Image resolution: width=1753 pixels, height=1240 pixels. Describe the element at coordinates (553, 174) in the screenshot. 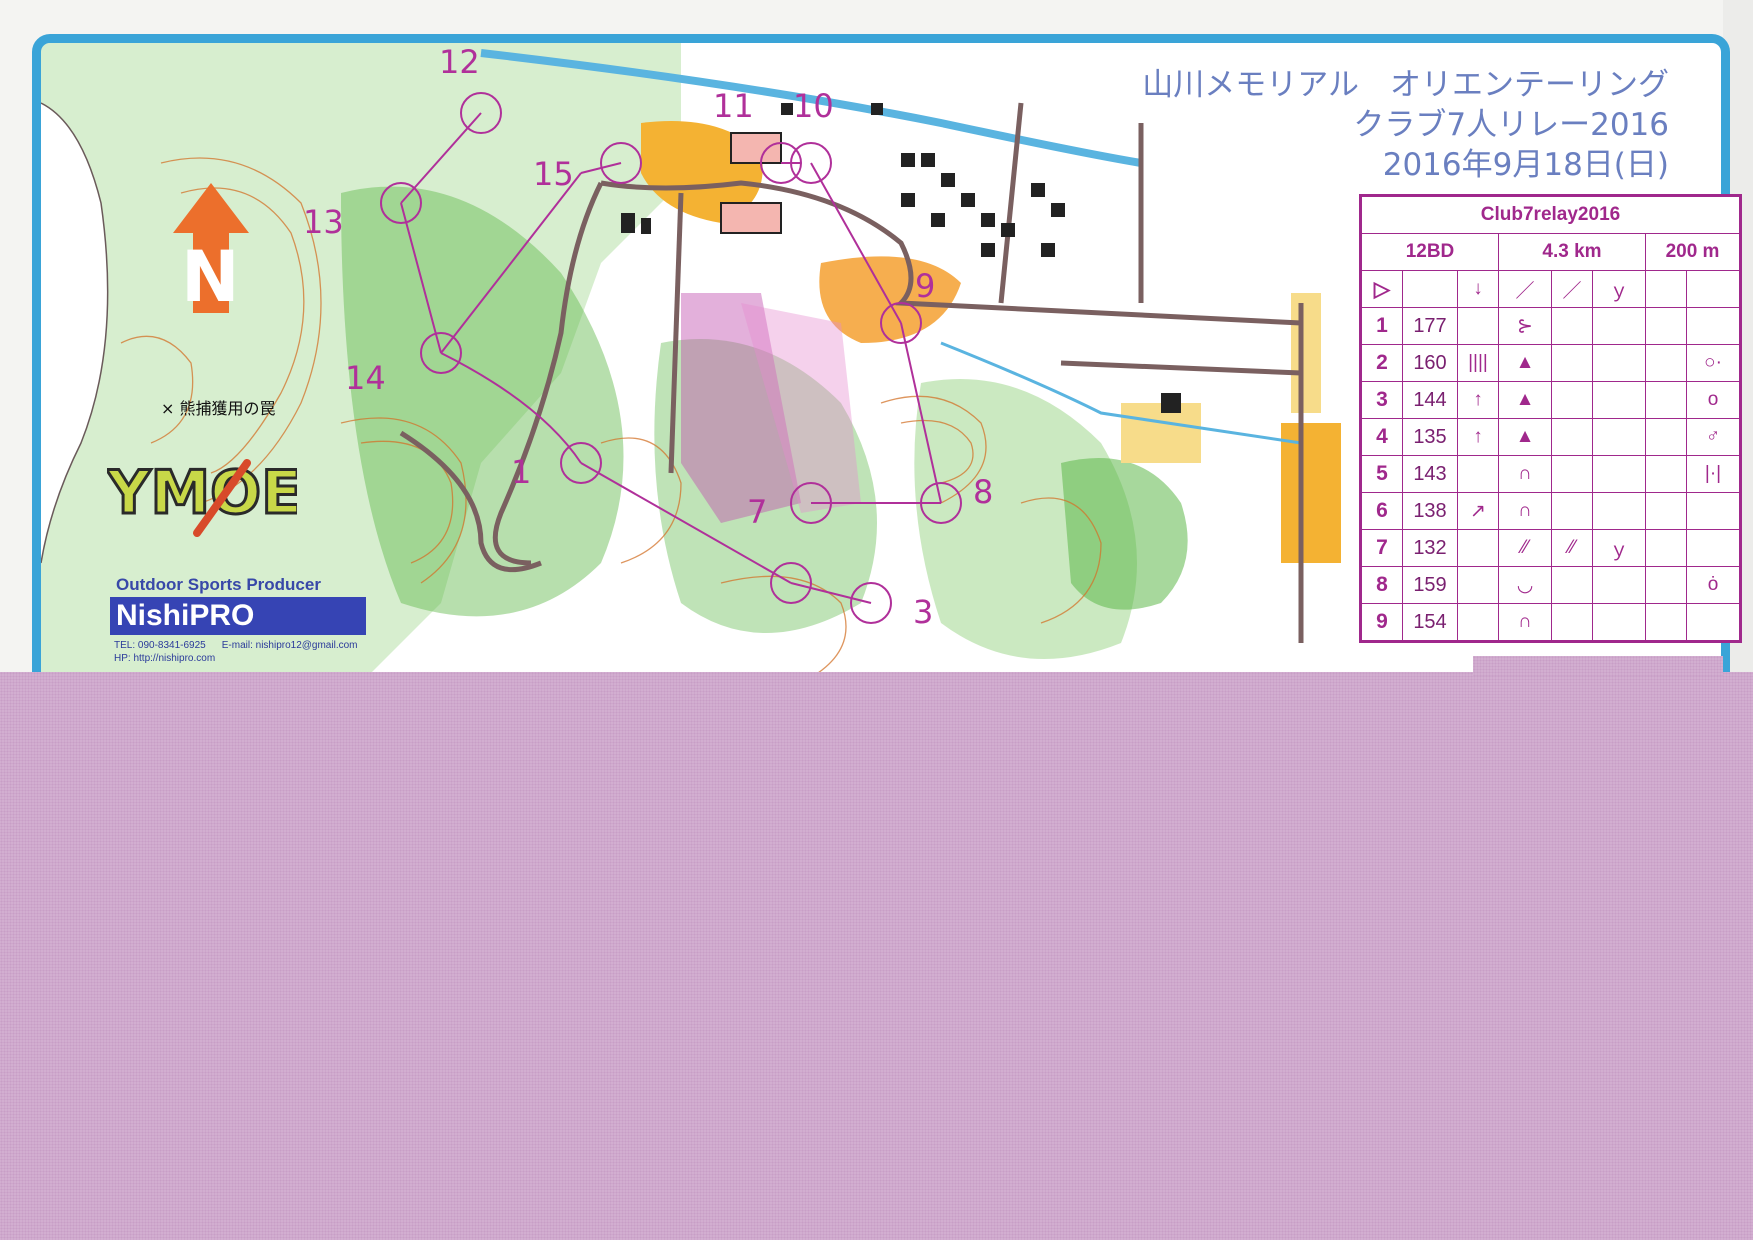

I see `control-label: 15` at that location.